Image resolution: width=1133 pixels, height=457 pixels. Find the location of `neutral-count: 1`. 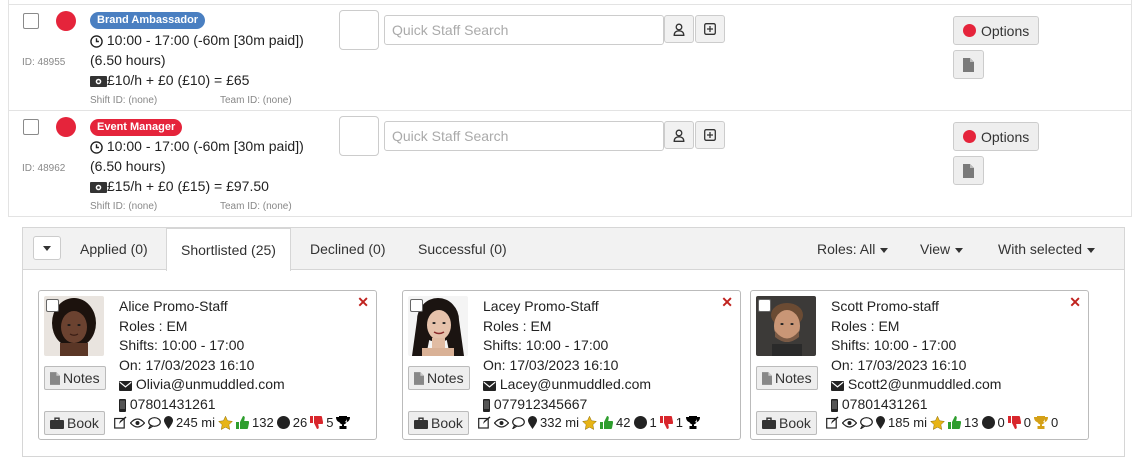

neutral-count: 1 is located at coordinates (653, 422).